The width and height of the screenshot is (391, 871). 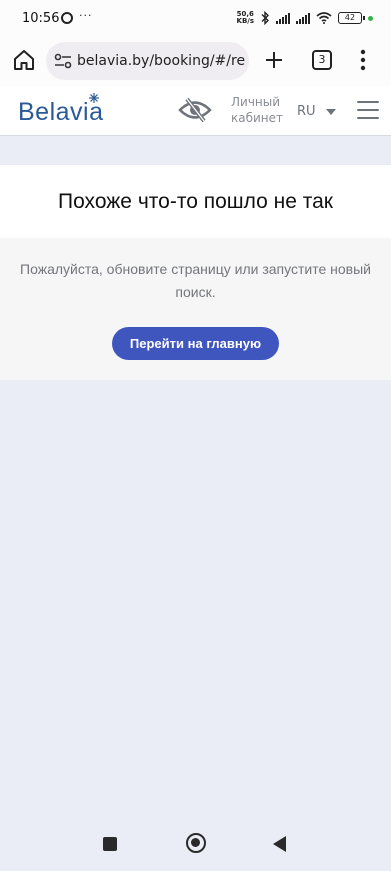 I want to click on error-card-header: Похоже что-то пошло не так, so click(x=195, y=201).